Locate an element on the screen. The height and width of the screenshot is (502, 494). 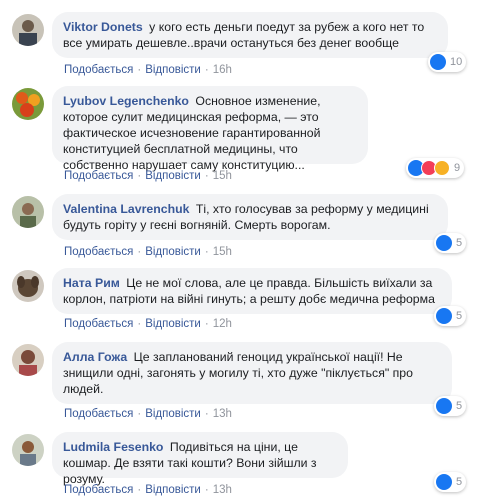
sad-icon is located at coordinates (442, 168).